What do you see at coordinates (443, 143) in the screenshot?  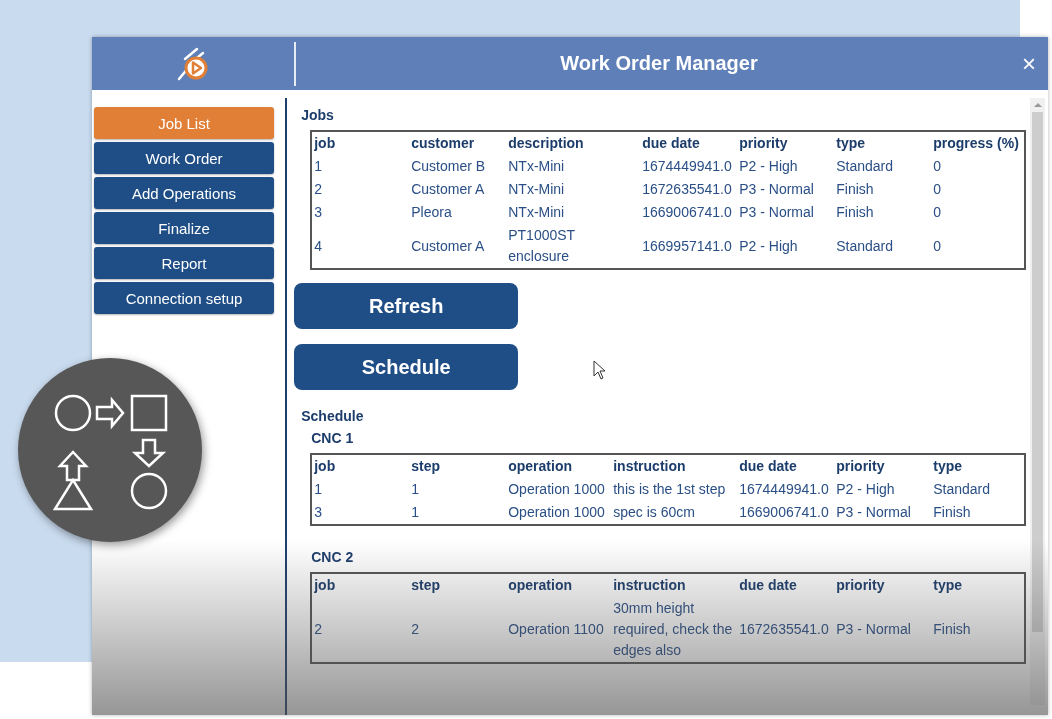 I see `column-header: customer` at bounding box center [443, 143].